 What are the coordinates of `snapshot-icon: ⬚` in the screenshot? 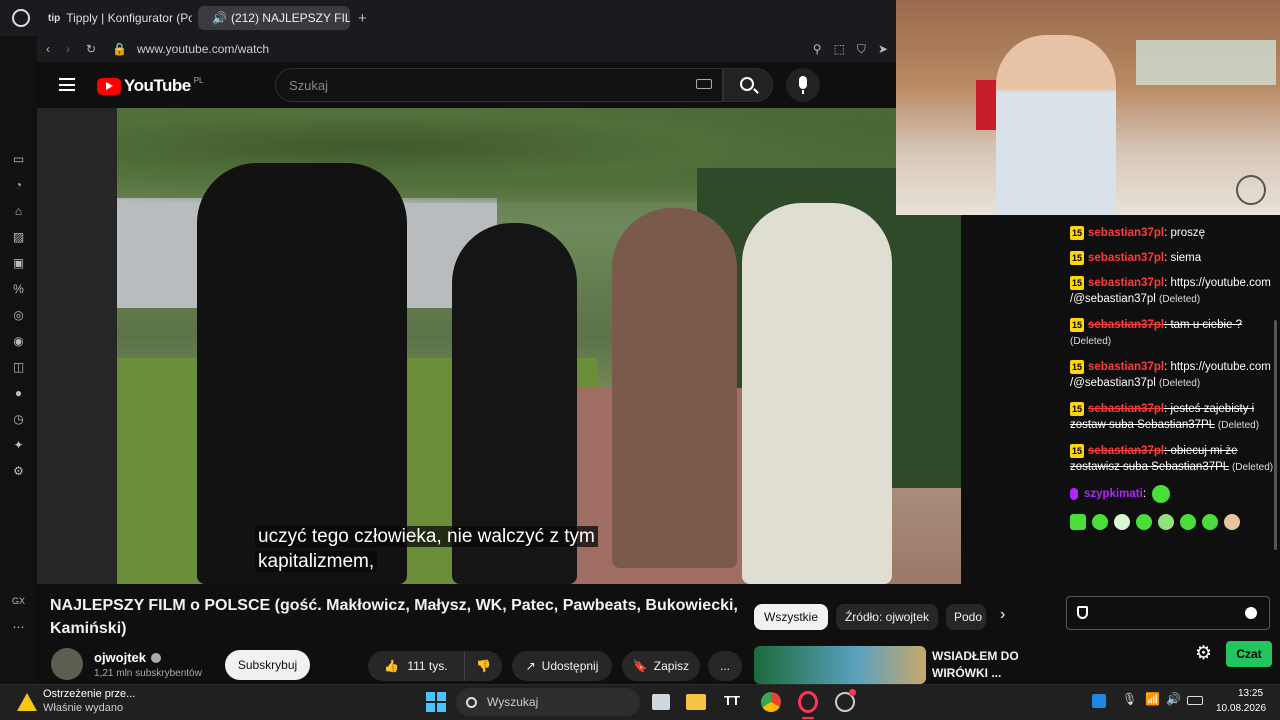 It's located at (839, 49).